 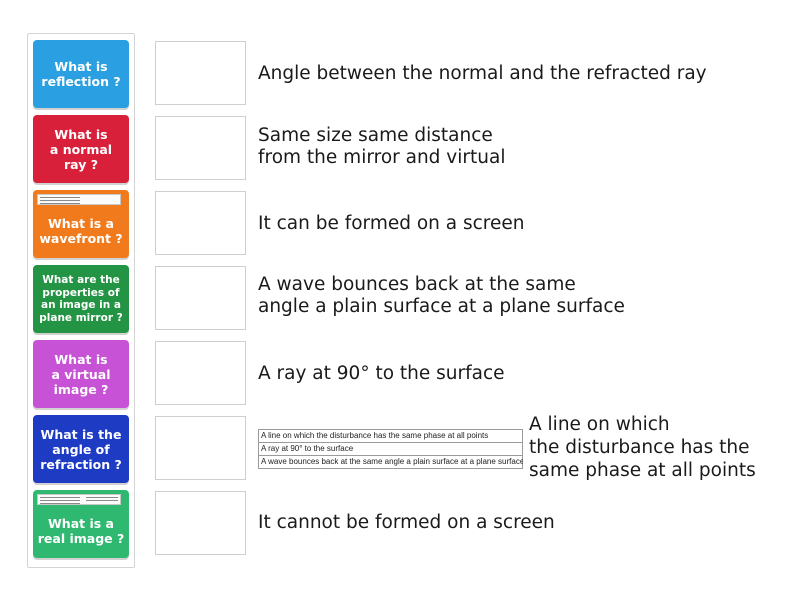 I want to click on tile-label: What is a normal ray ?, so click(x=81, y=149).